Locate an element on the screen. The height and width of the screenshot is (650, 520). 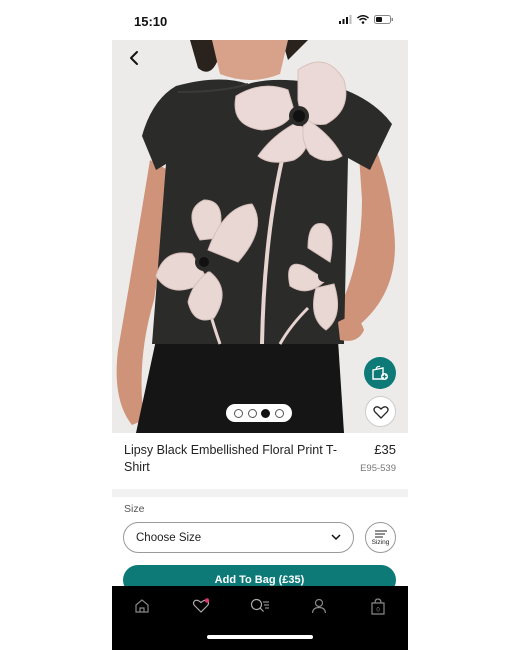
search-icon is located at coordinates (259, 605).